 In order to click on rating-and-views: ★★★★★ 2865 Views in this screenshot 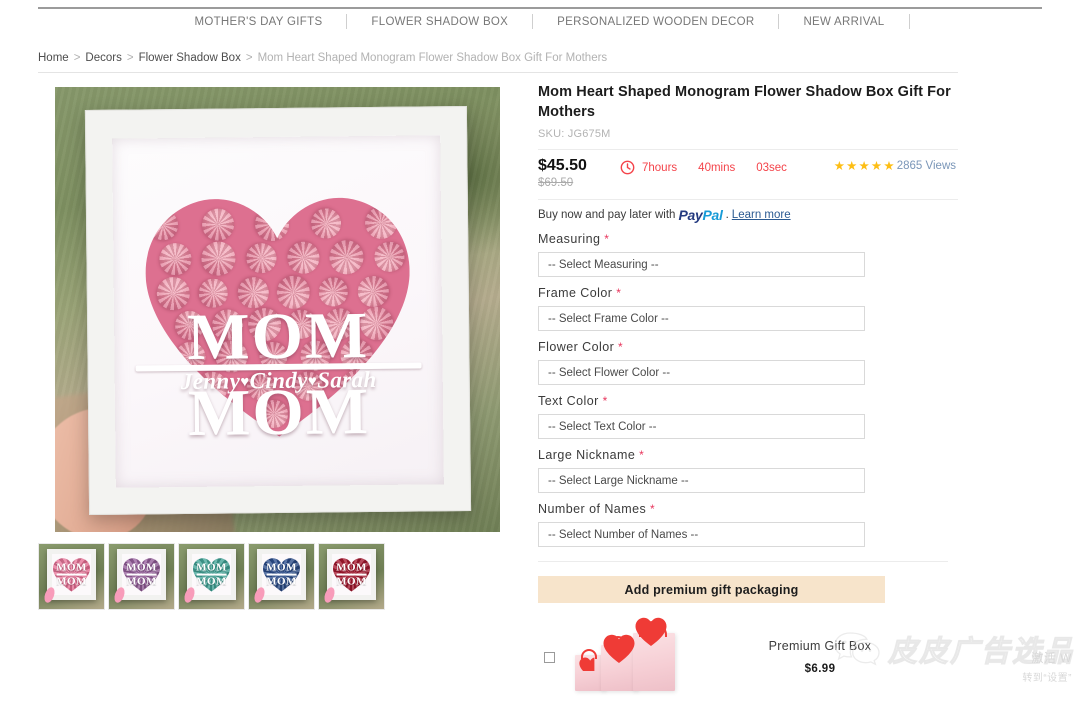, I will do `click(895, 165)`.